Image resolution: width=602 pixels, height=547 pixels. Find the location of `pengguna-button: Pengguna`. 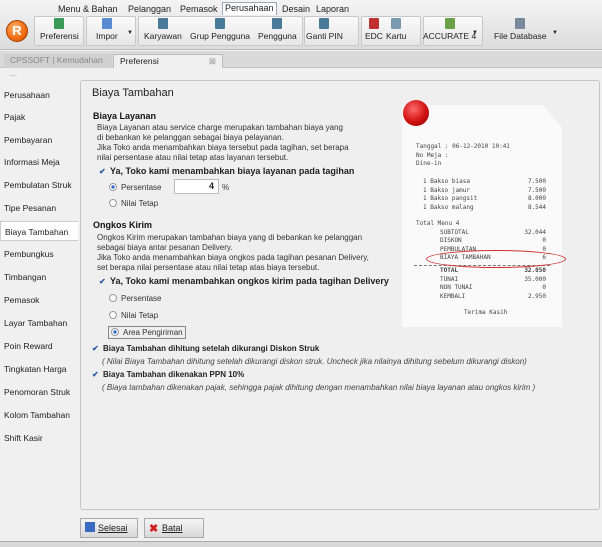

pengguna-button: Pengguna is located at coordinates (277, 29).